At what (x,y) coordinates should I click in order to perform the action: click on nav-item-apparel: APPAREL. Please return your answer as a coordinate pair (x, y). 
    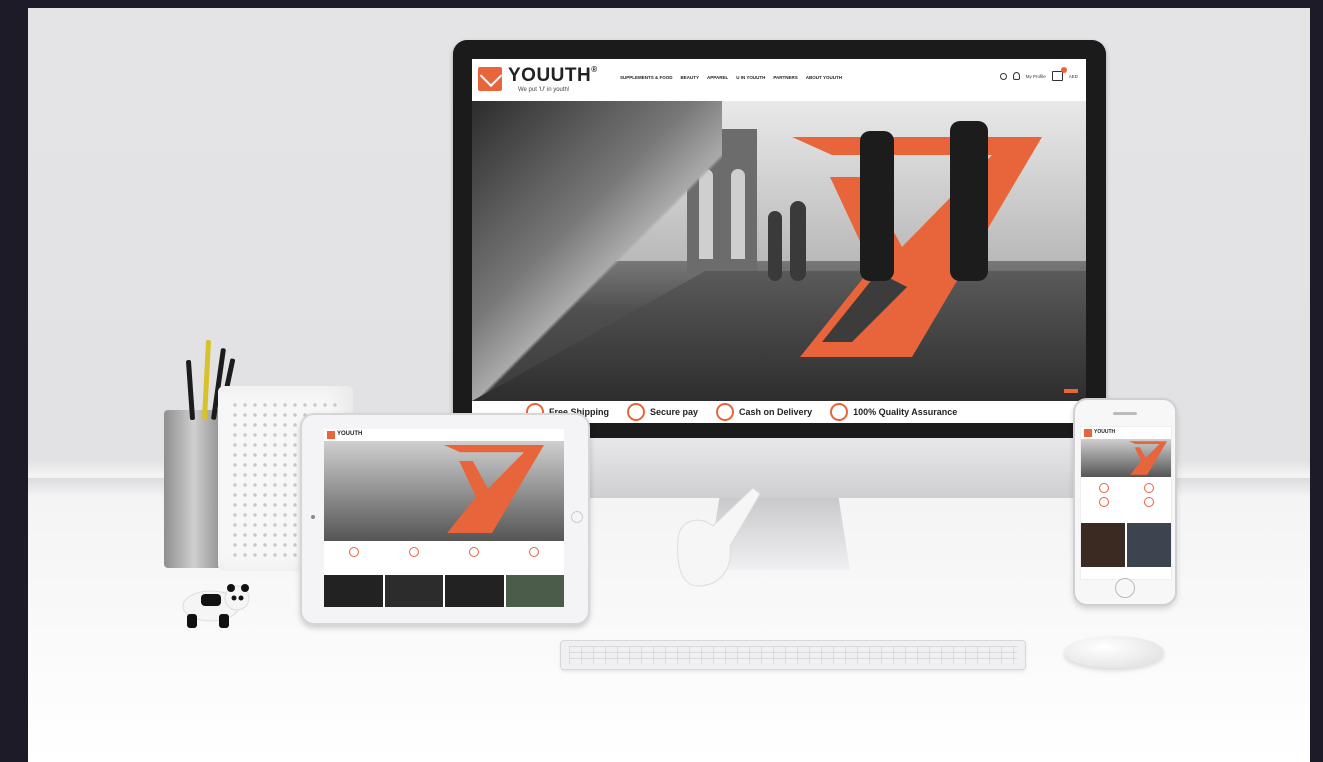
    Looking at the image, I should click on (717, 77).